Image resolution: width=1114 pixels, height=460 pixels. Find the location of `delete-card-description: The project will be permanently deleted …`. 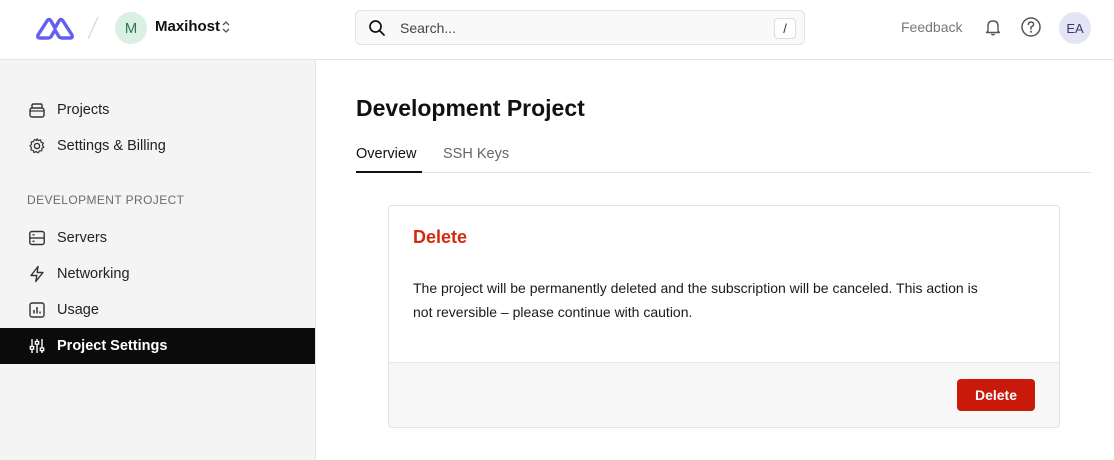

delete-card-description: The project will be permanently deleted … is located at coordinates (695, 300).